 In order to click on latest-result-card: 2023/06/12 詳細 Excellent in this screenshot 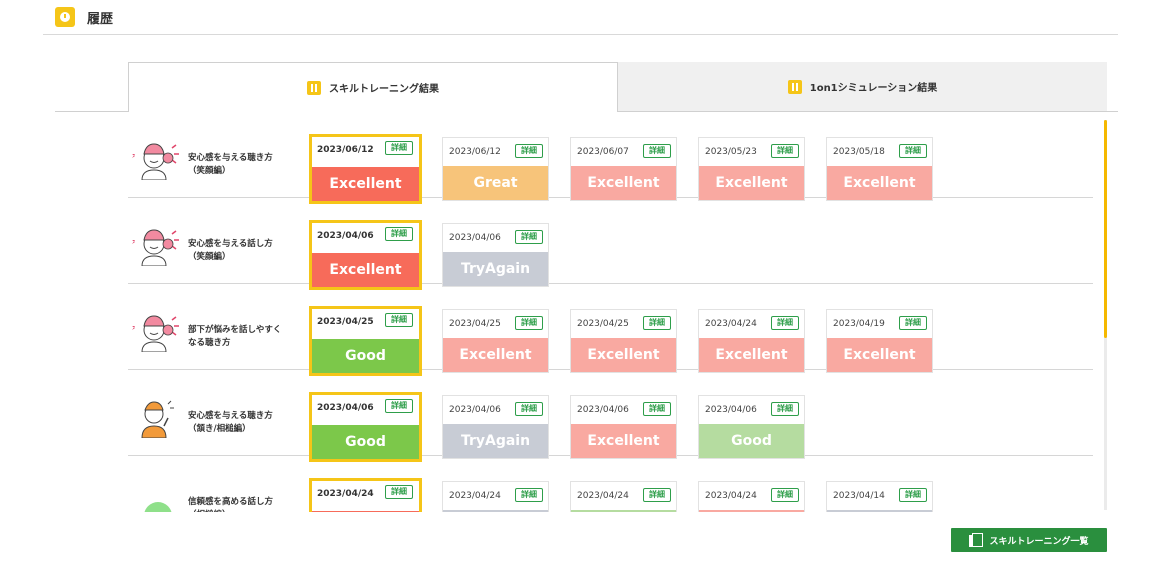, I will do `click(365, 169)`.